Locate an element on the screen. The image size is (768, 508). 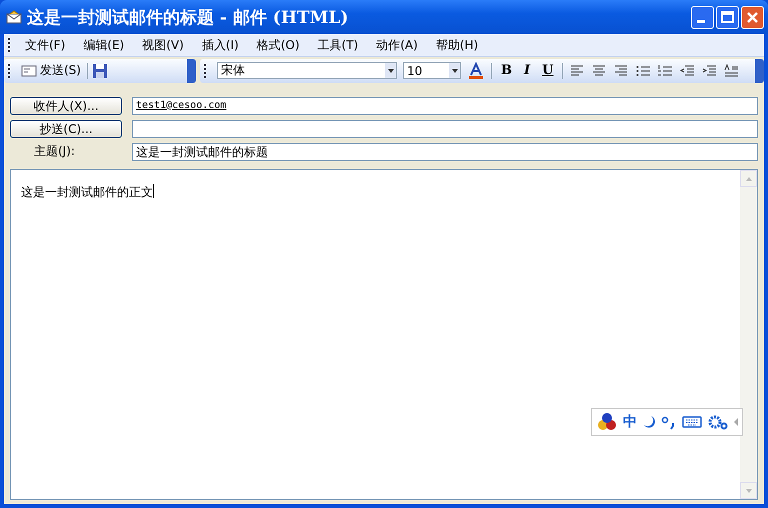
moon-icon is located at coordinates (649, 422).